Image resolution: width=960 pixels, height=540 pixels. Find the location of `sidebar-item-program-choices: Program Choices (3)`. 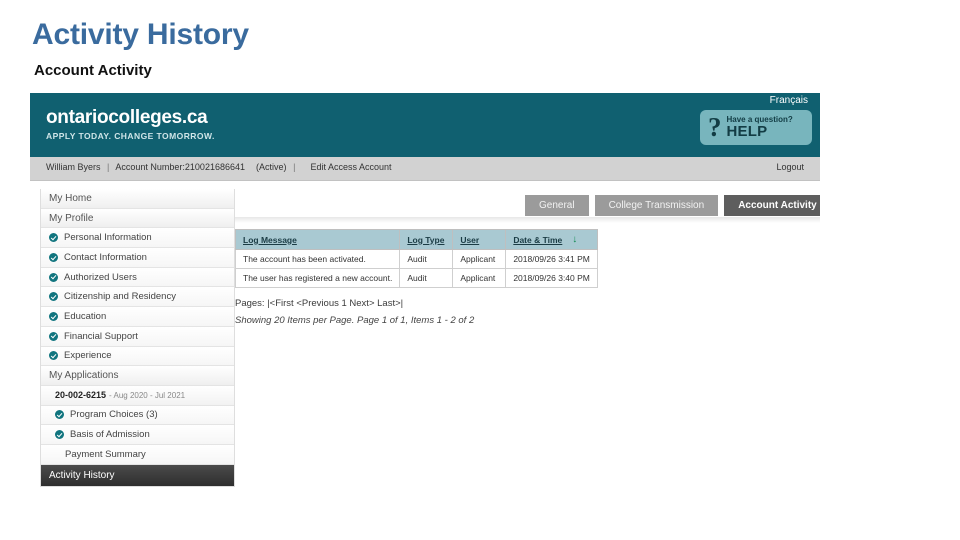

sidebar-item-program-choices: Program Choices (3) is located at coordinates (137, 415).